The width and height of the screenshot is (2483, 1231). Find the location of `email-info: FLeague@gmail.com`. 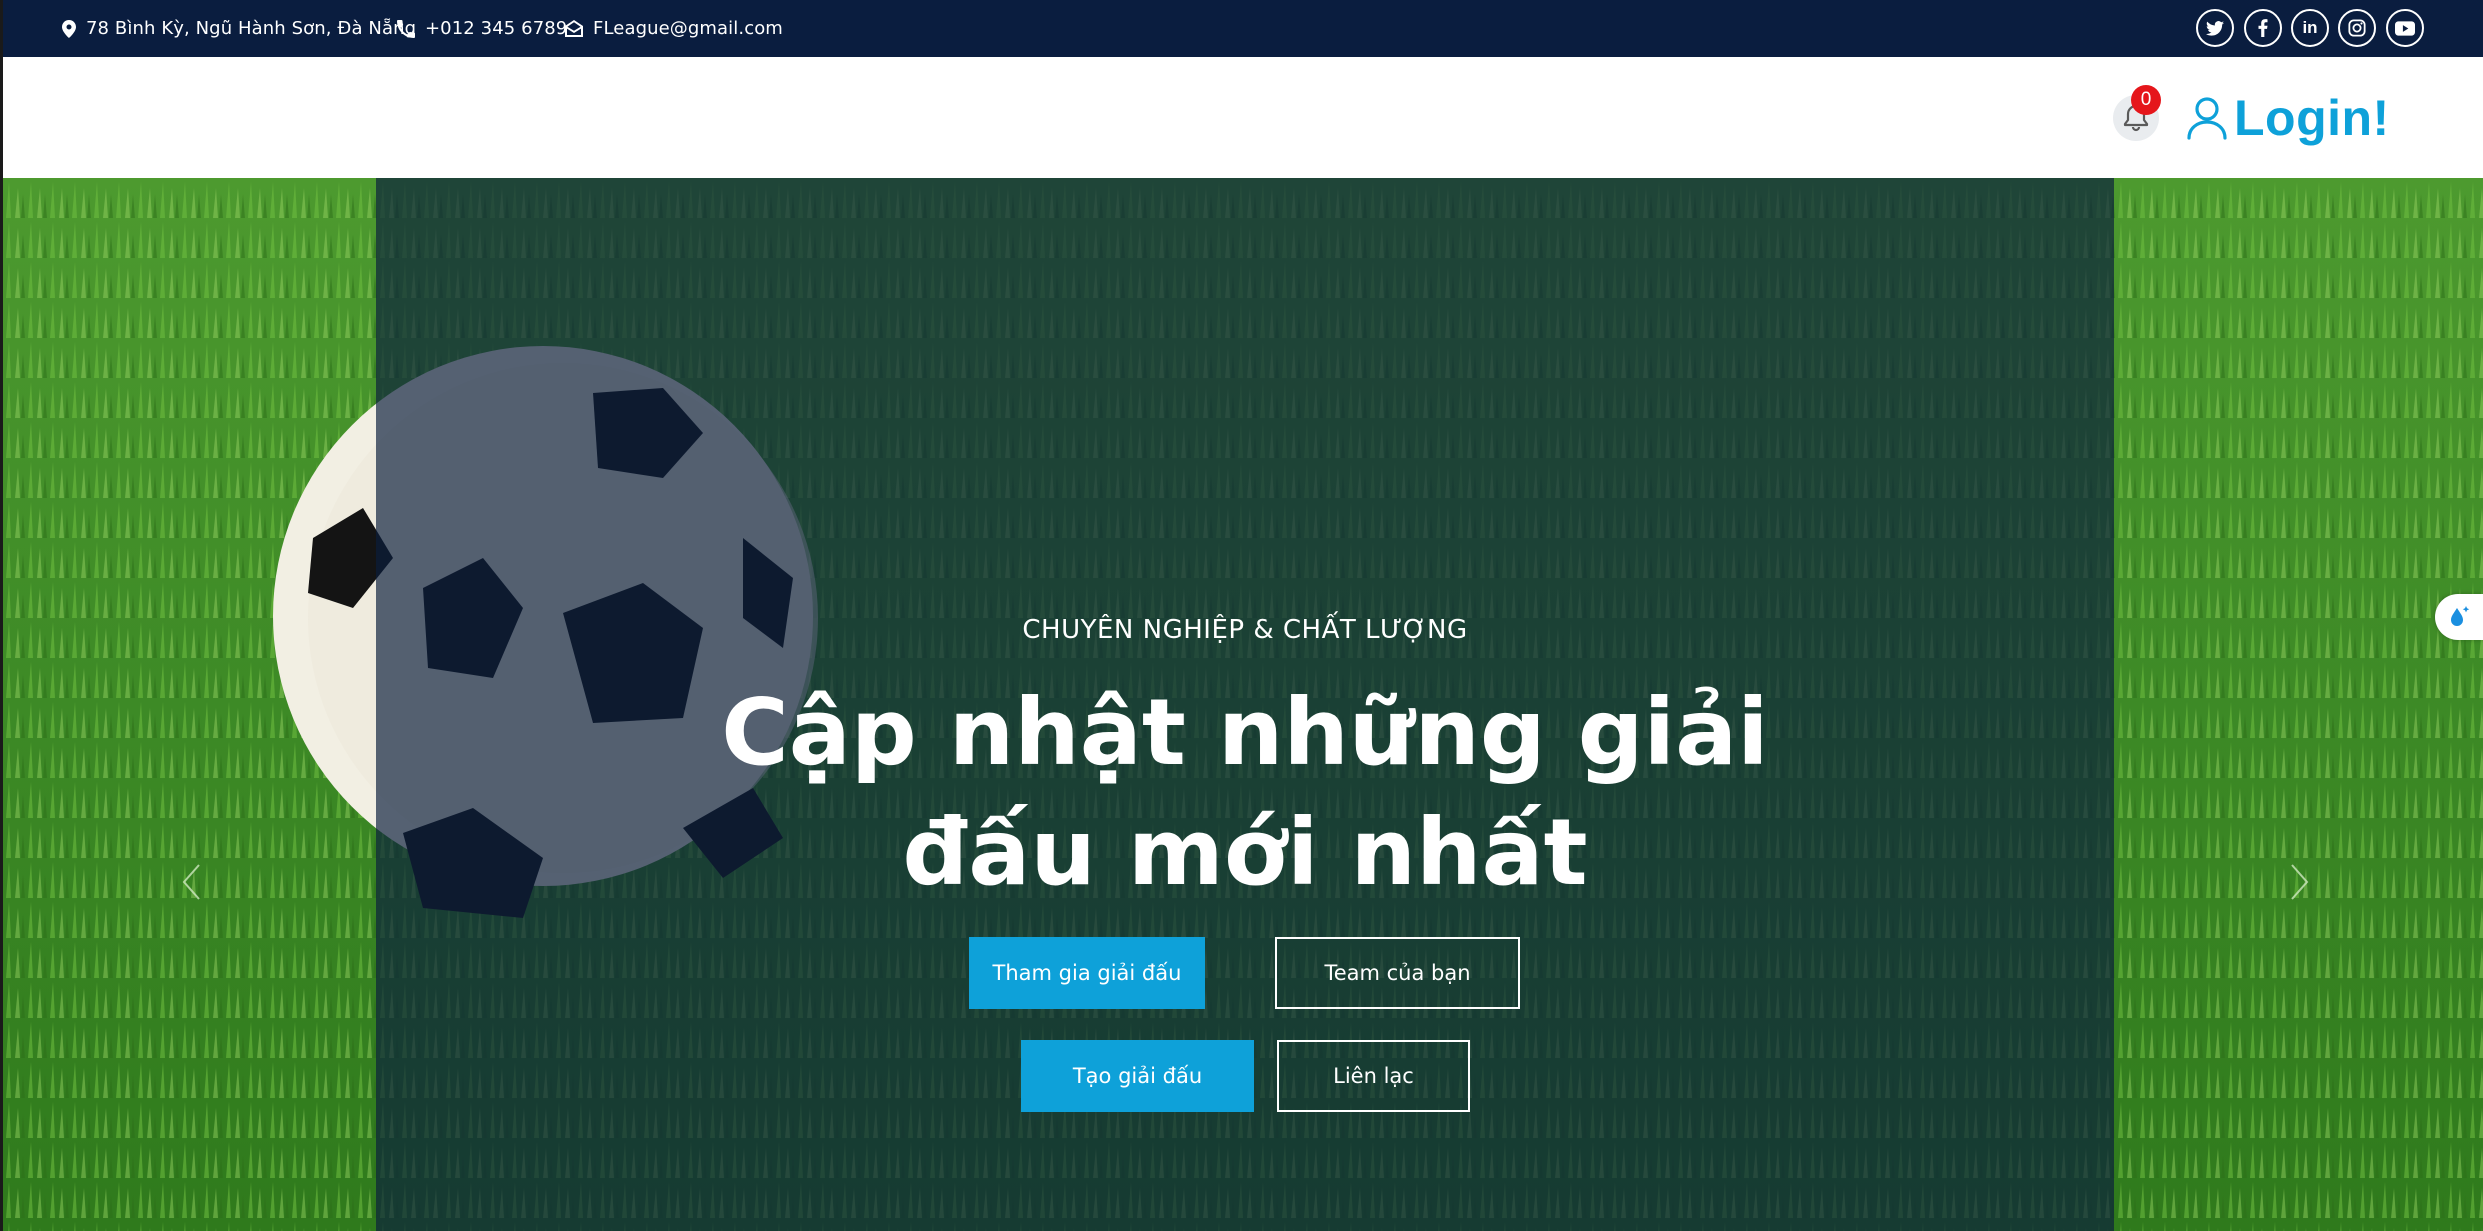

email-info: FLeague@gmail.com is located at coordinates (674, 28).